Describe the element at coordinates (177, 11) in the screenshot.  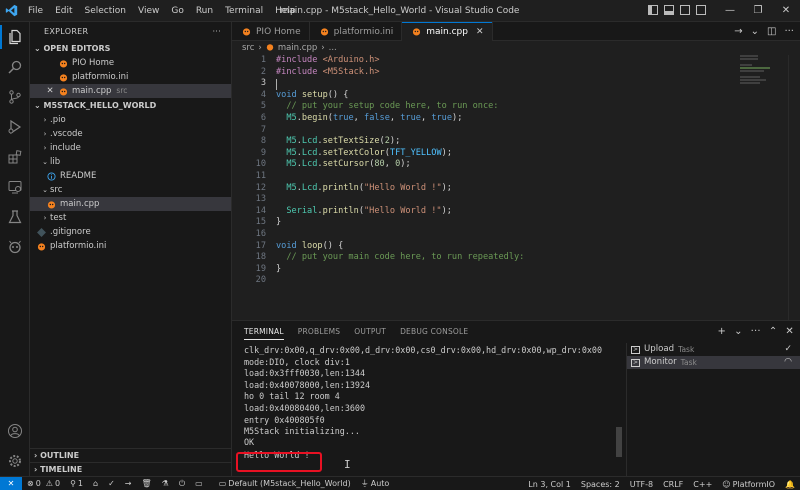
I see `menu-go: Go` at that location.